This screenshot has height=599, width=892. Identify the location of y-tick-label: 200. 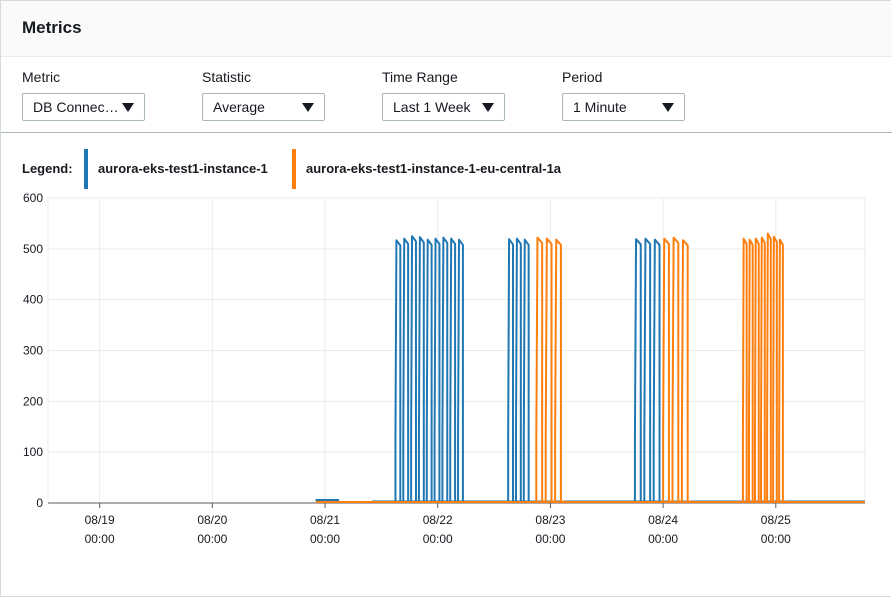
(33, 401).